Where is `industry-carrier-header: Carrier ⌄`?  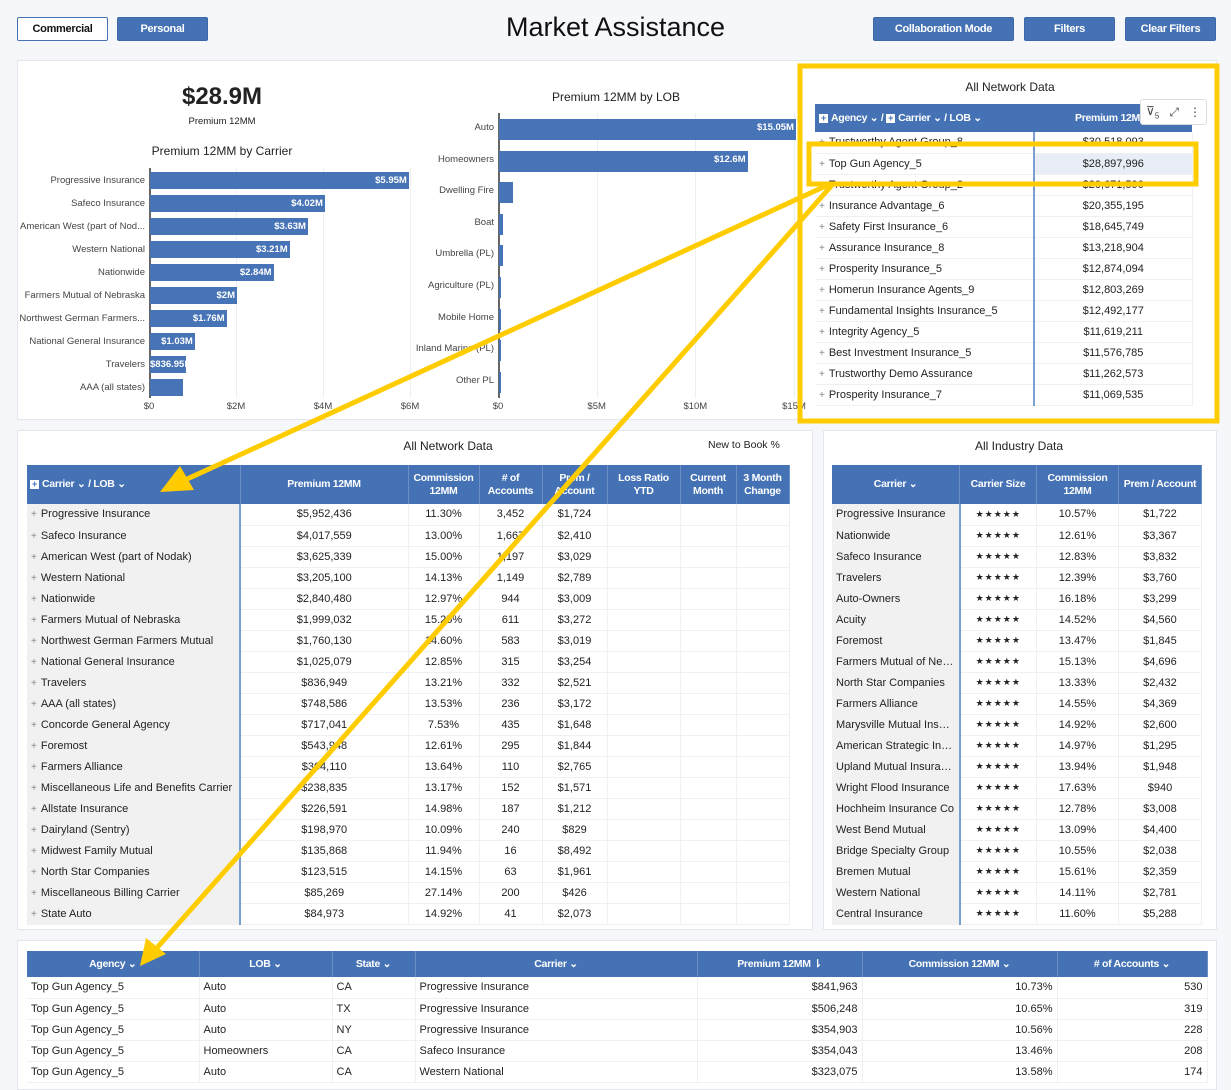
industry-carrier-header: Carrier ⌄ is located at coordinates (896, 484).